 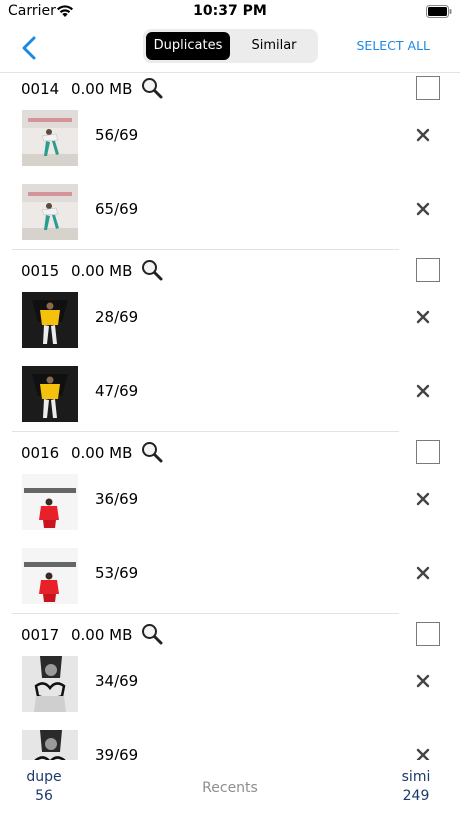 What do you see at coordinates (188, 46) in the screenshot?
I see `segment-duplicates: Duplicates` at bounding box center [188, 46].